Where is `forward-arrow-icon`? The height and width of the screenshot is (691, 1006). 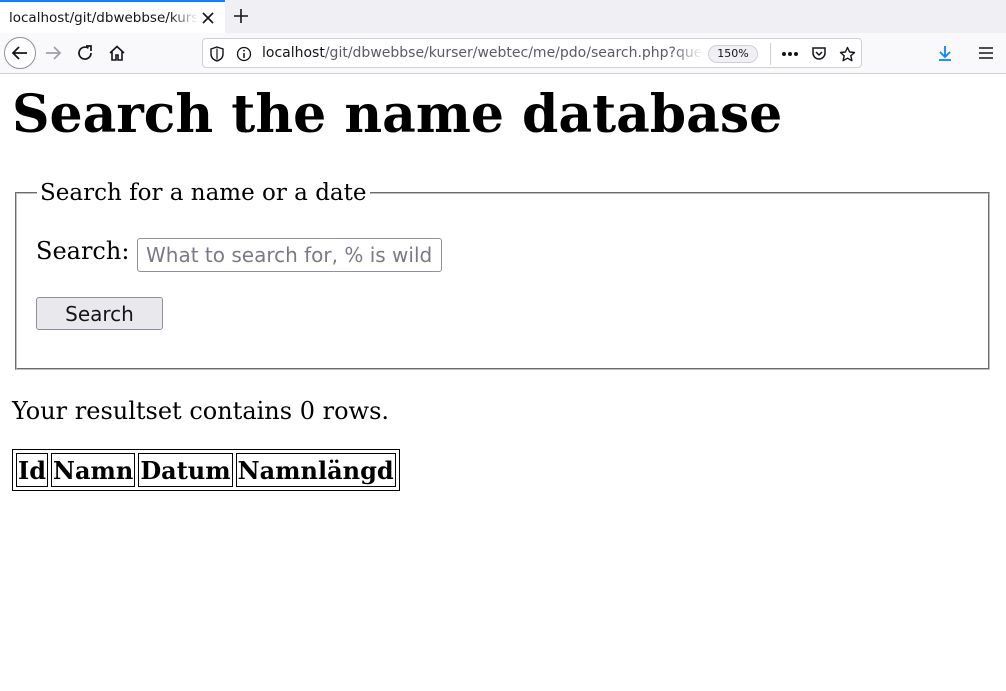 forward-arrow-icon is located at coordinates (53, 53).